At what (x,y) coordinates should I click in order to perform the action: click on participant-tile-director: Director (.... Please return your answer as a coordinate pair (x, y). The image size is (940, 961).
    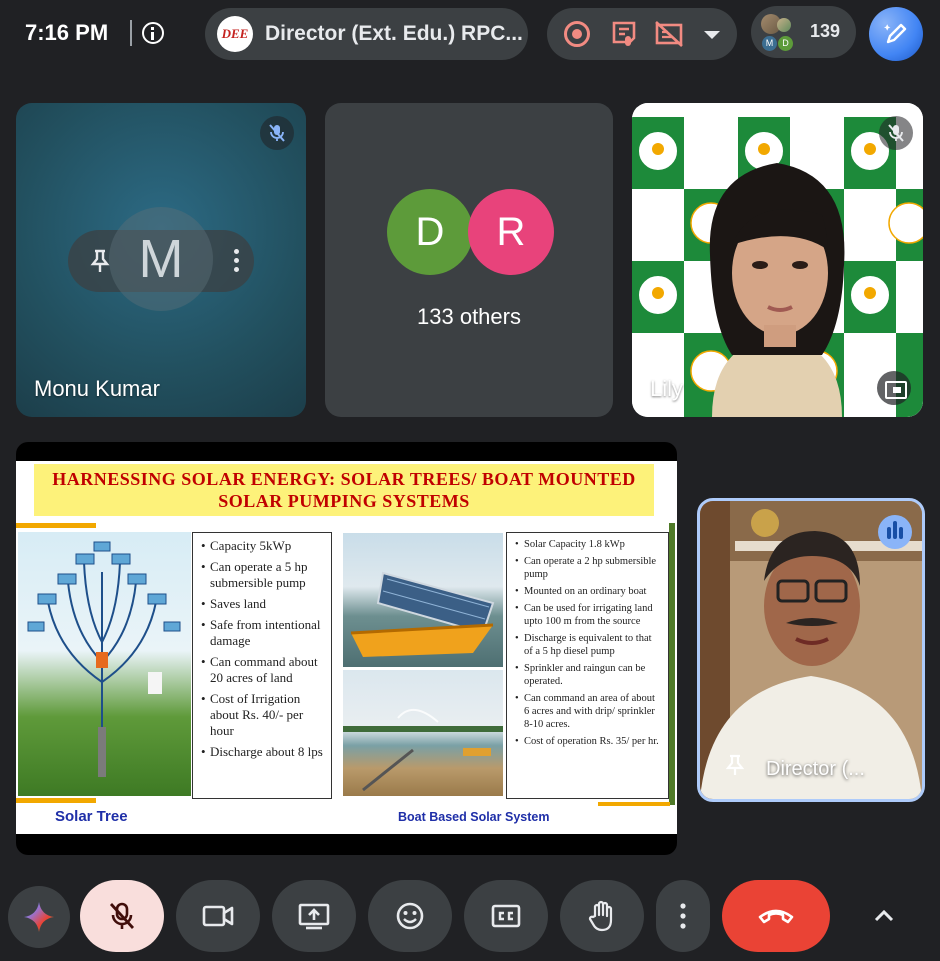
    Looking at the image, I should click on (811, 650).